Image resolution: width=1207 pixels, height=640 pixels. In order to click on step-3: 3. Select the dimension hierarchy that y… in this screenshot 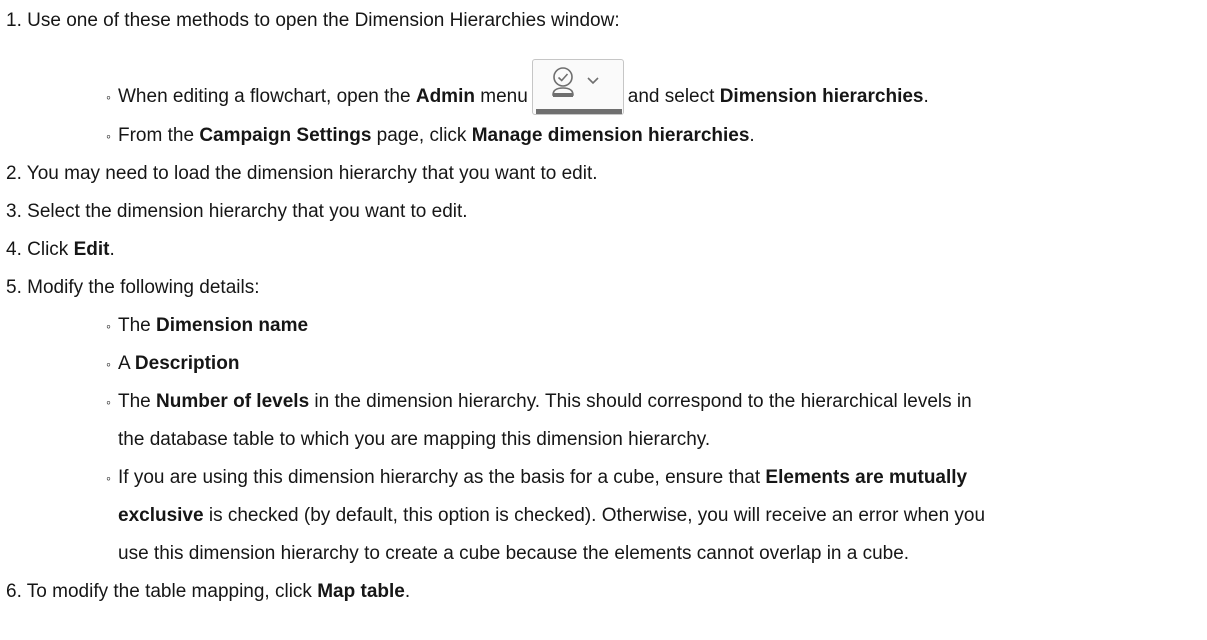, I will do `click(237, 211)`.